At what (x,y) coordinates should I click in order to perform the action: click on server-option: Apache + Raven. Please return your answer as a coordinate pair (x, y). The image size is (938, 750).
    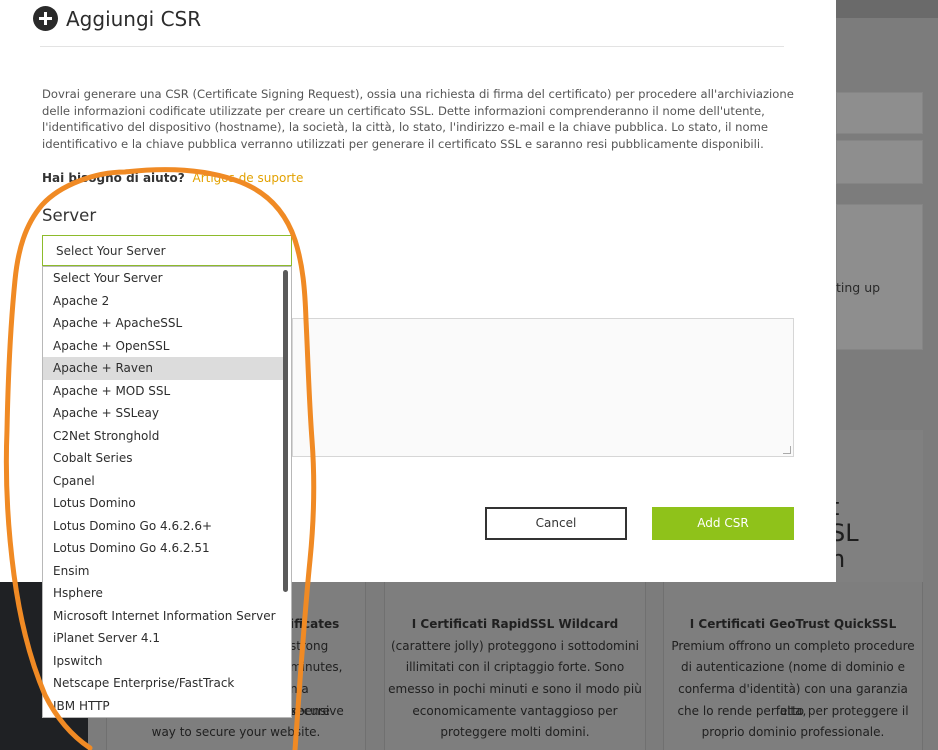
    Looking at the image, I should click on (163, 368).